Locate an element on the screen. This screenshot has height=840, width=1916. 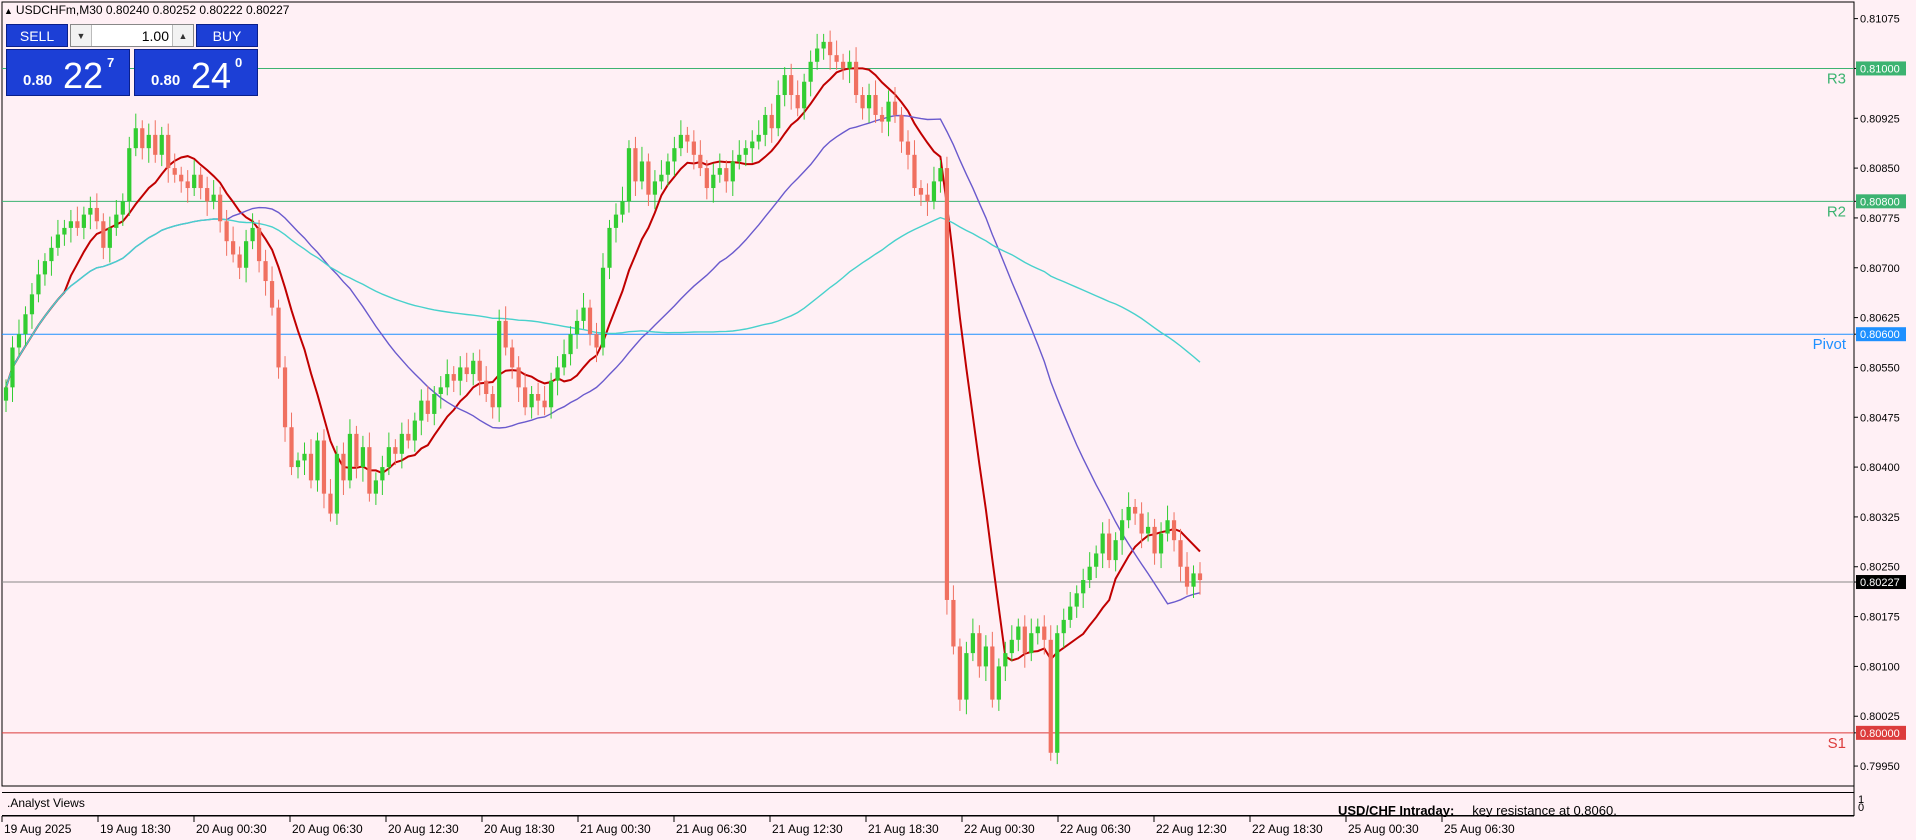
price-tick-label: 0.80550 is located at coordinates (1880, 368).